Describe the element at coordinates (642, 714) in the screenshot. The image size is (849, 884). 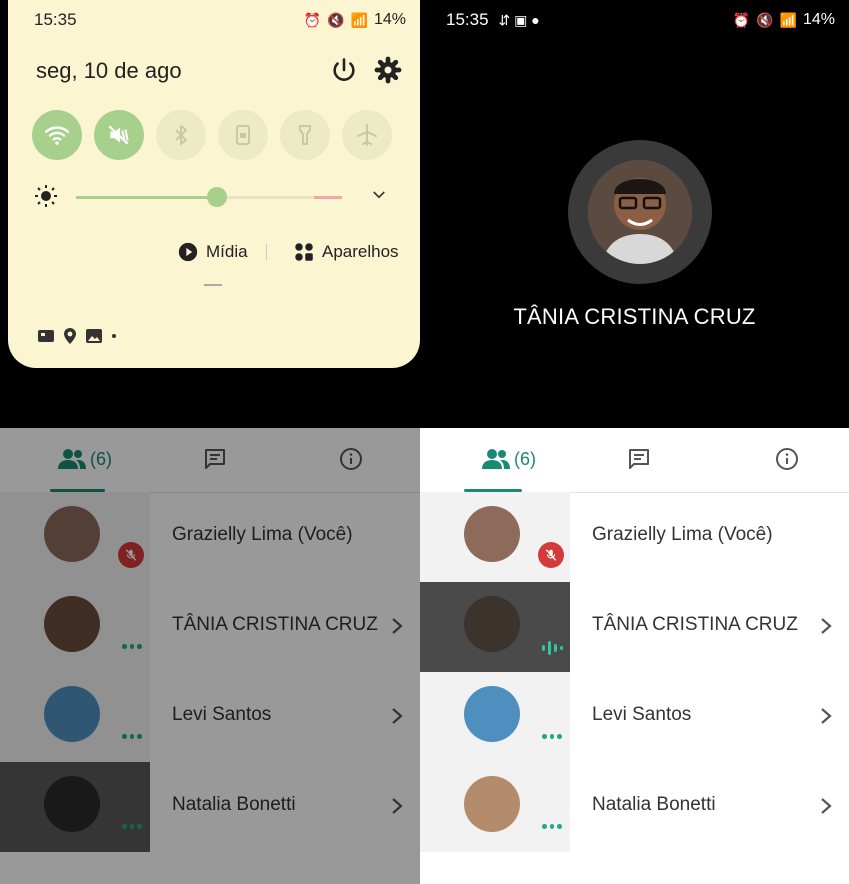
I see `participant-name: Levi Santos` at that location.